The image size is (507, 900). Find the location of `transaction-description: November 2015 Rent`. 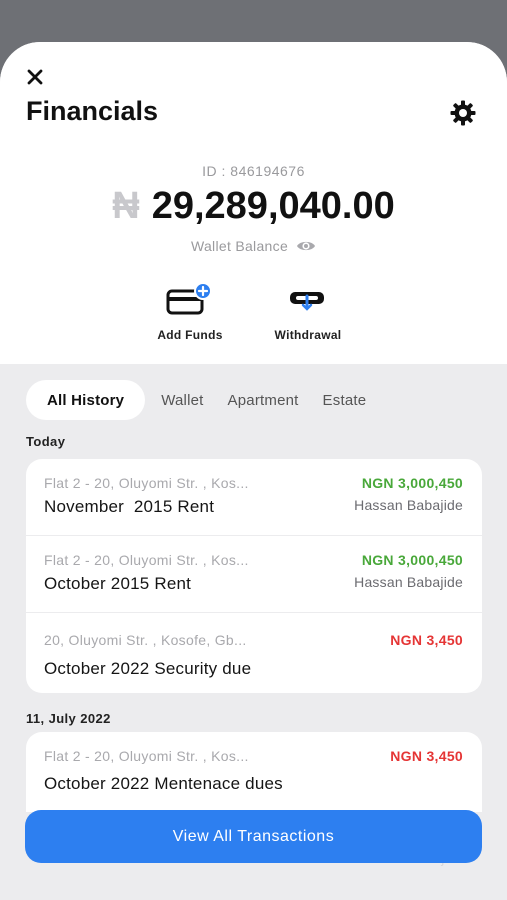

transaction-description: November 2015 Rent is located at coordinates (129, 506).